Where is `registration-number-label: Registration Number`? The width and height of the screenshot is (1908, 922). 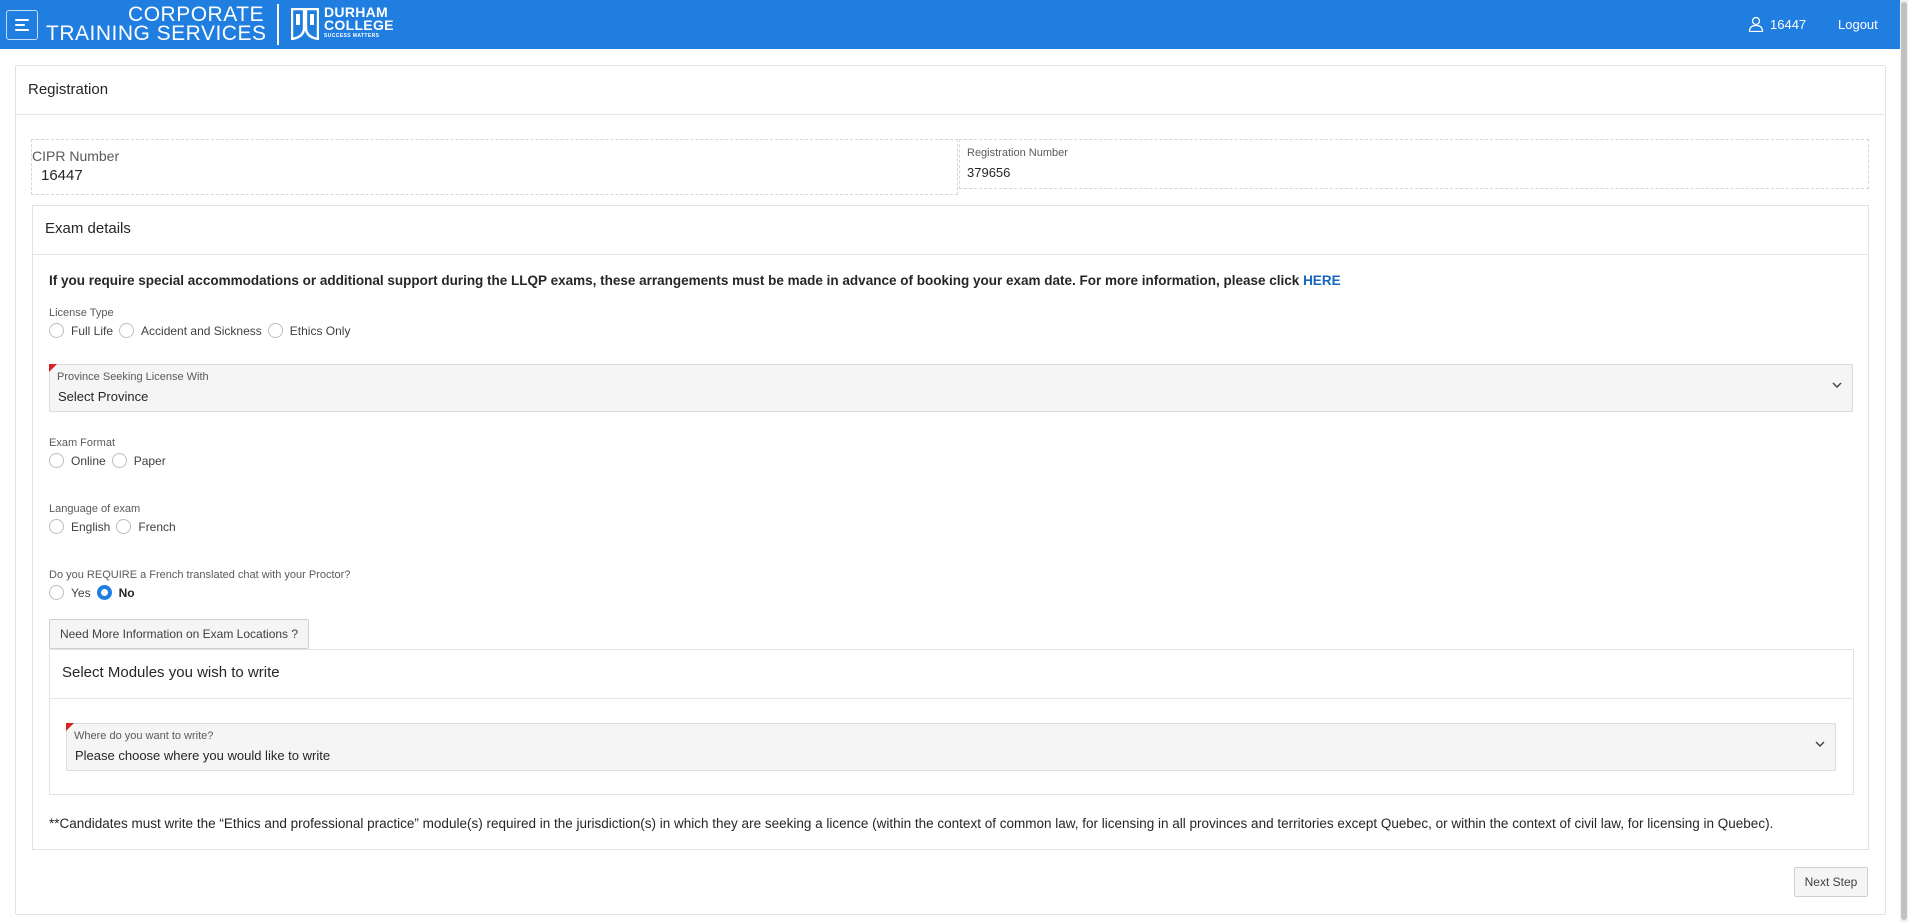
registration-number-label: Registration Number is located at coordinates (1017, 153).